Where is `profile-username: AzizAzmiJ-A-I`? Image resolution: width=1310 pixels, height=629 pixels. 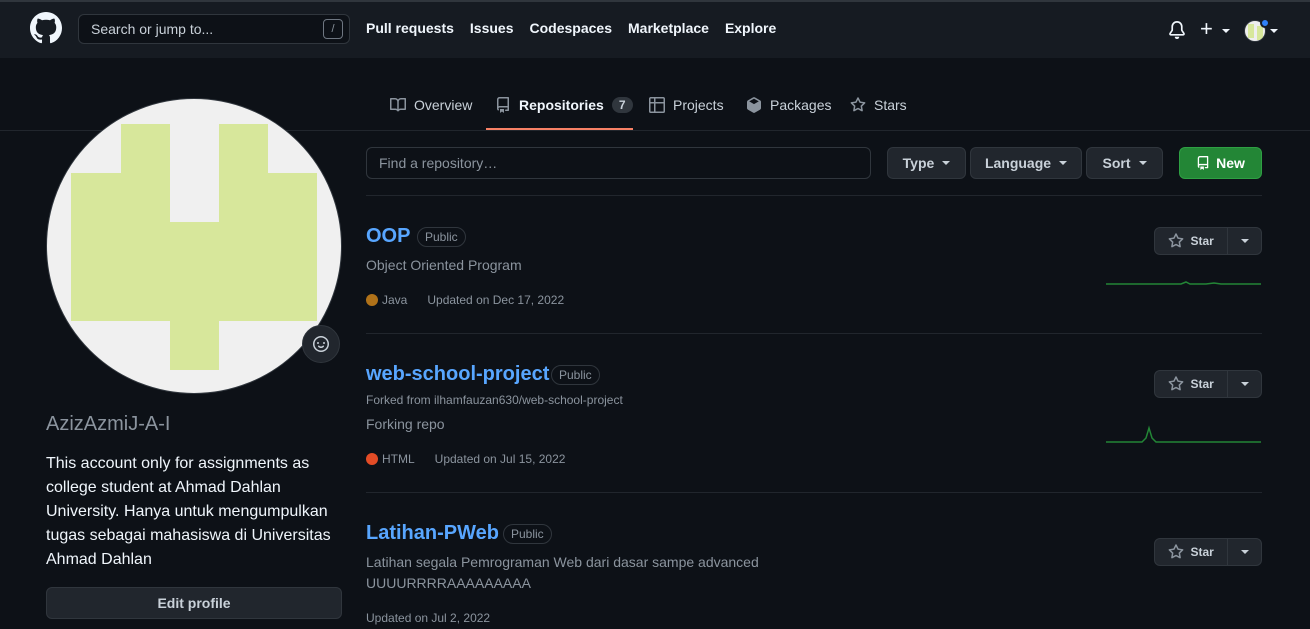
profile-username: AzizAzmiJ-A-I is located at coordinates (108, 424).